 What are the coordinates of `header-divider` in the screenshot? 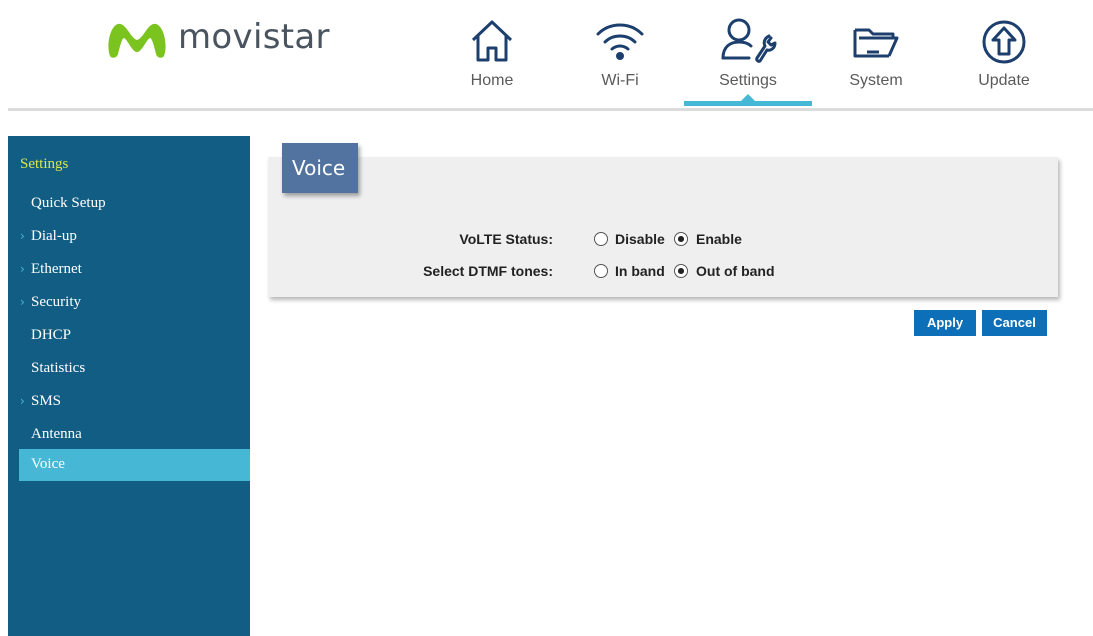 It's located at (550, 109).